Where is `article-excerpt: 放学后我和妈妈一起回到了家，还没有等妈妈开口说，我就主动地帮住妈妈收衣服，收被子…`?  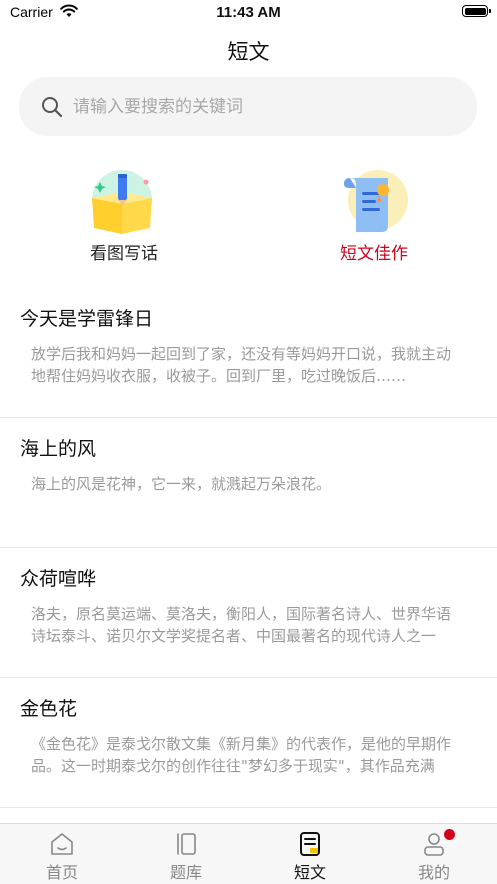
article-excerpt: 放学后我和妈妈一起回到了家，还没有等妈妈开口说，我就主动地帮住妈妈收衣服，收被子… is located at coordinates (241, 365).